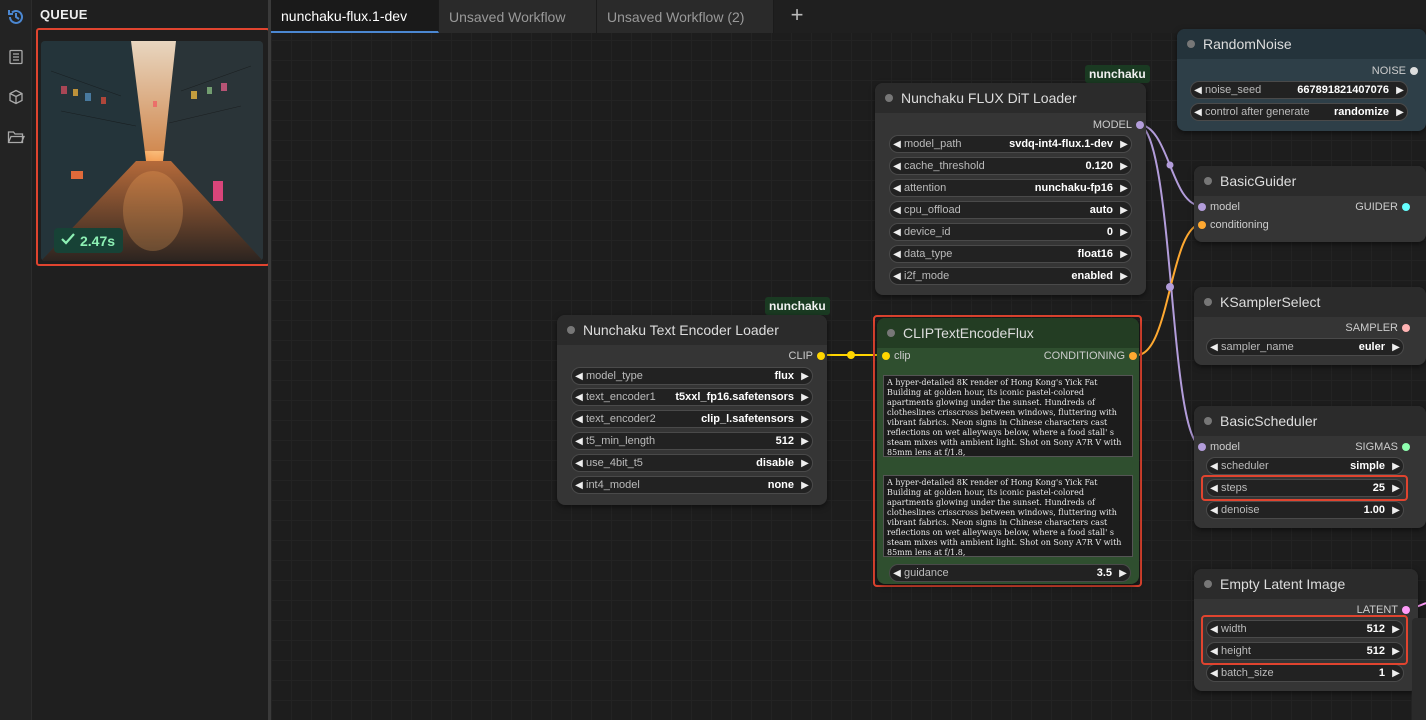 This screenshot has width=1426, height=720. I want to click on output-model: MODEL, so click(1118, 125).